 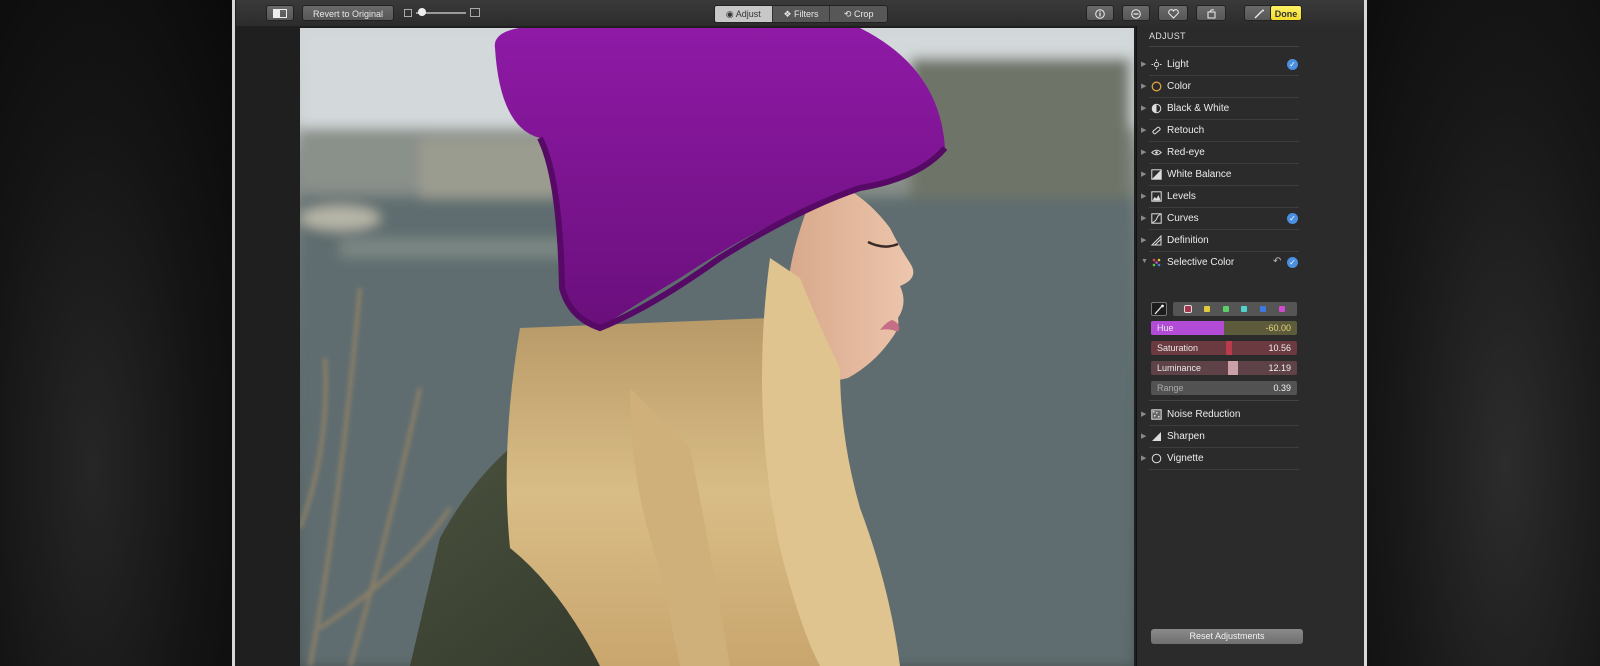 I want to click on tab-crop: ⟲ Crop, so click(x=858, y=14).